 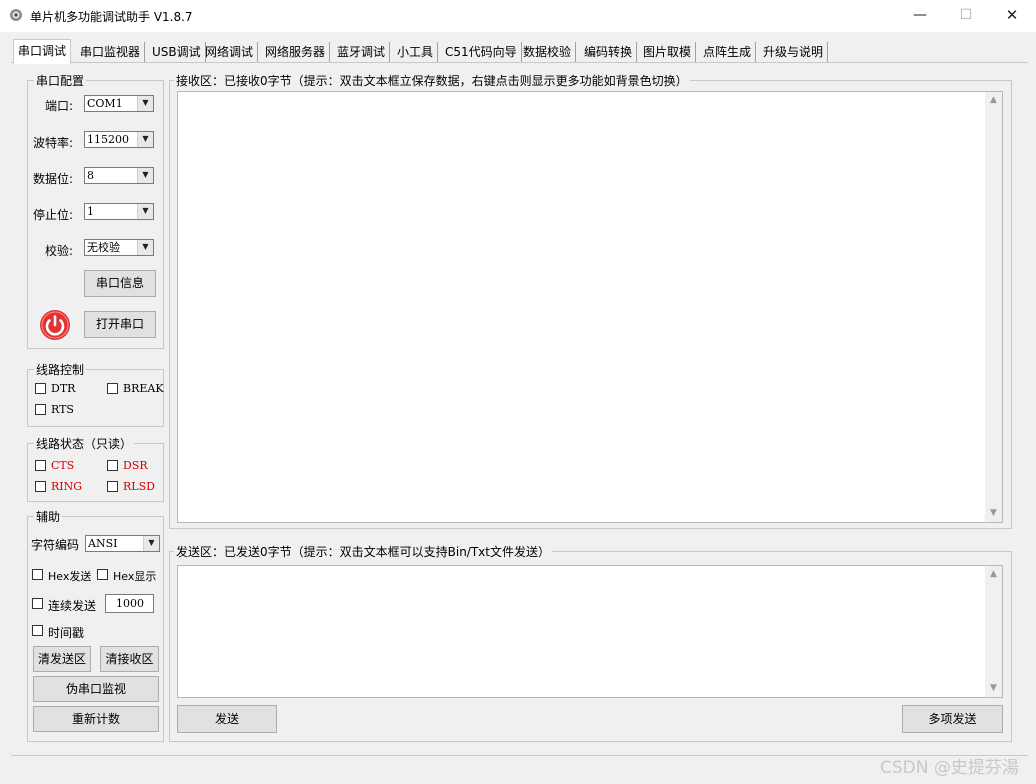 What do you see at coordinates (16, 15) in the screenshot?
I see `app-icon` at bounding box center [16, 15].